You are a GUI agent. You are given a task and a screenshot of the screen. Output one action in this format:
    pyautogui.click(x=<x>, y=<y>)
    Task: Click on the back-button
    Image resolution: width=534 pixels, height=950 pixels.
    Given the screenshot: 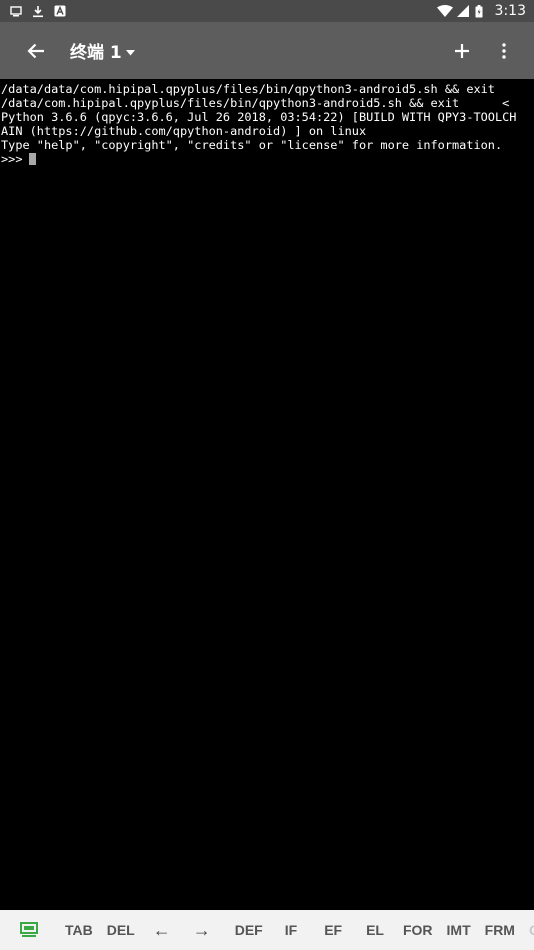 What is the action you would take?
    pyautogui.click(x=36, y=51)
    